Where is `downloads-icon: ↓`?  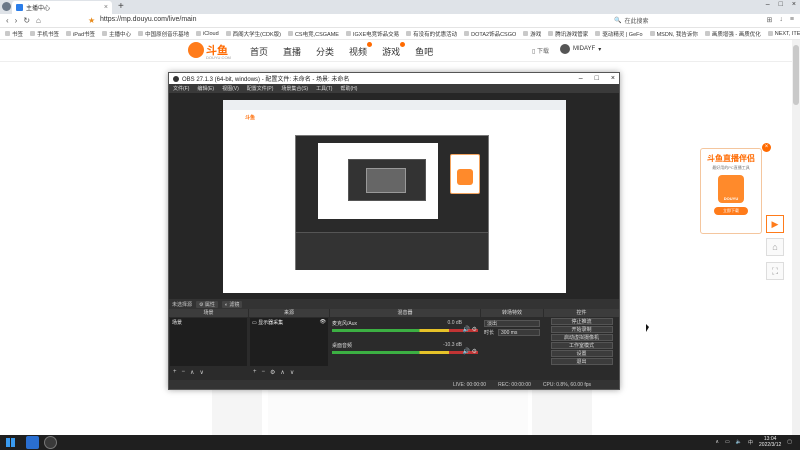 downloads-icon: ↓ is located at coordinates (781, 20).